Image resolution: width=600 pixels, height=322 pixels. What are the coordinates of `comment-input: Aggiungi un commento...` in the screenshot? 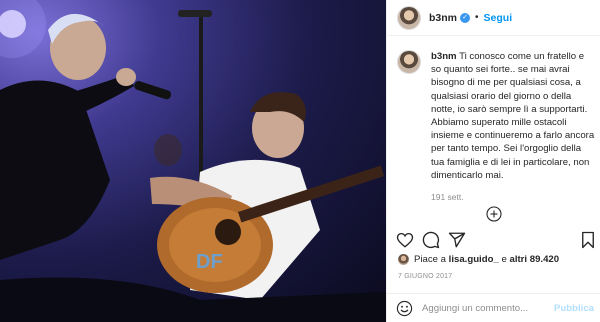 It's located at (488, 308).